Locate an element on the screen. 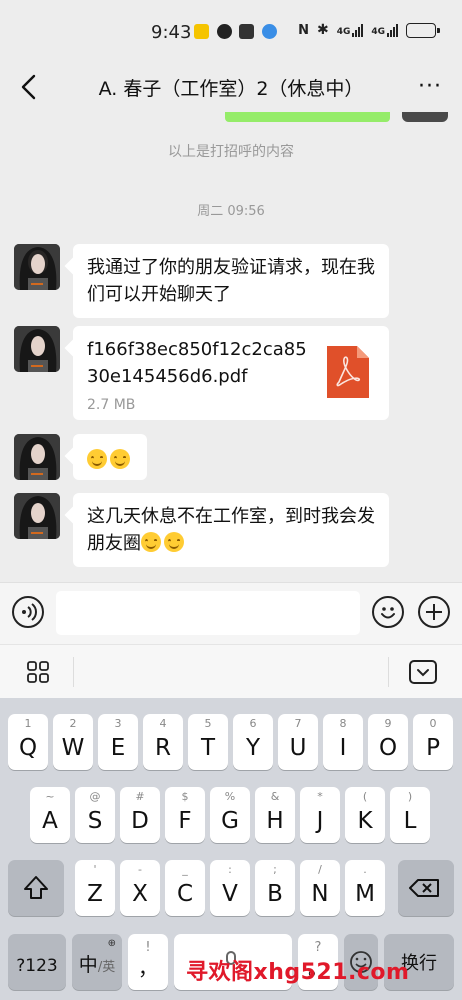 The height and width of the screenshot is (1000, 462). key-u: 7U is located at coordinates (298, 742).